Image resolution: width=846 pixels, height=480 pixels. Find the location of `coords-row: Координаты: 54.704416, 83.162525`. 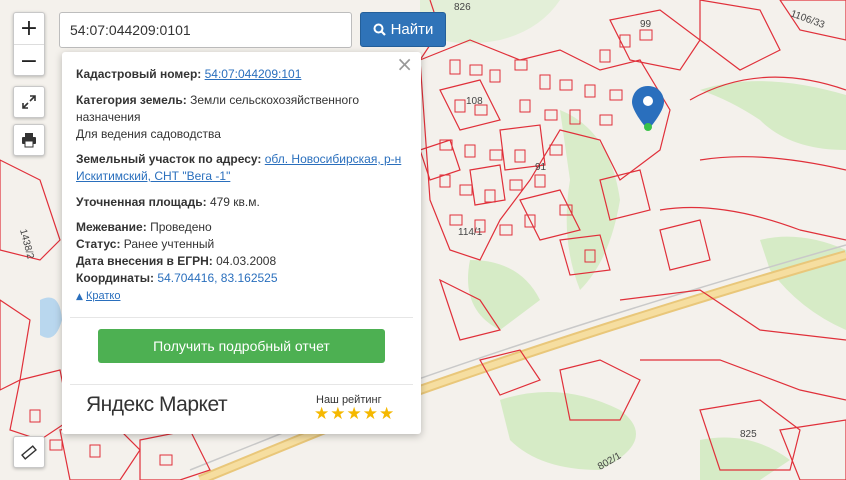

coords-row: Координаты: 54.704416, 83.162525 is located at coordinates (242, 278).